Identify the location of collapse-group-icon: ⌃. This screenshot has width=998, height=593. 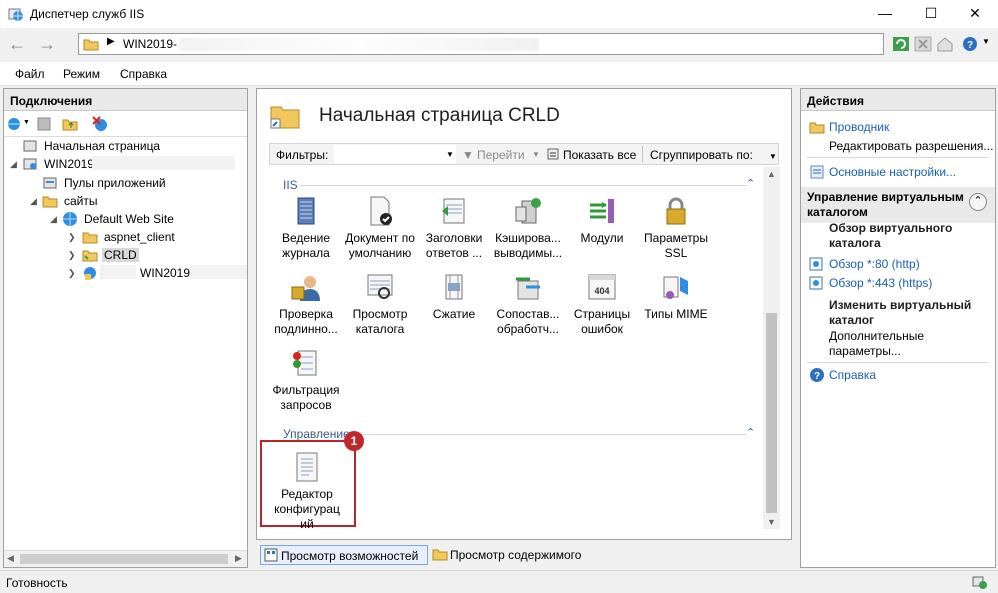
(978, 202).